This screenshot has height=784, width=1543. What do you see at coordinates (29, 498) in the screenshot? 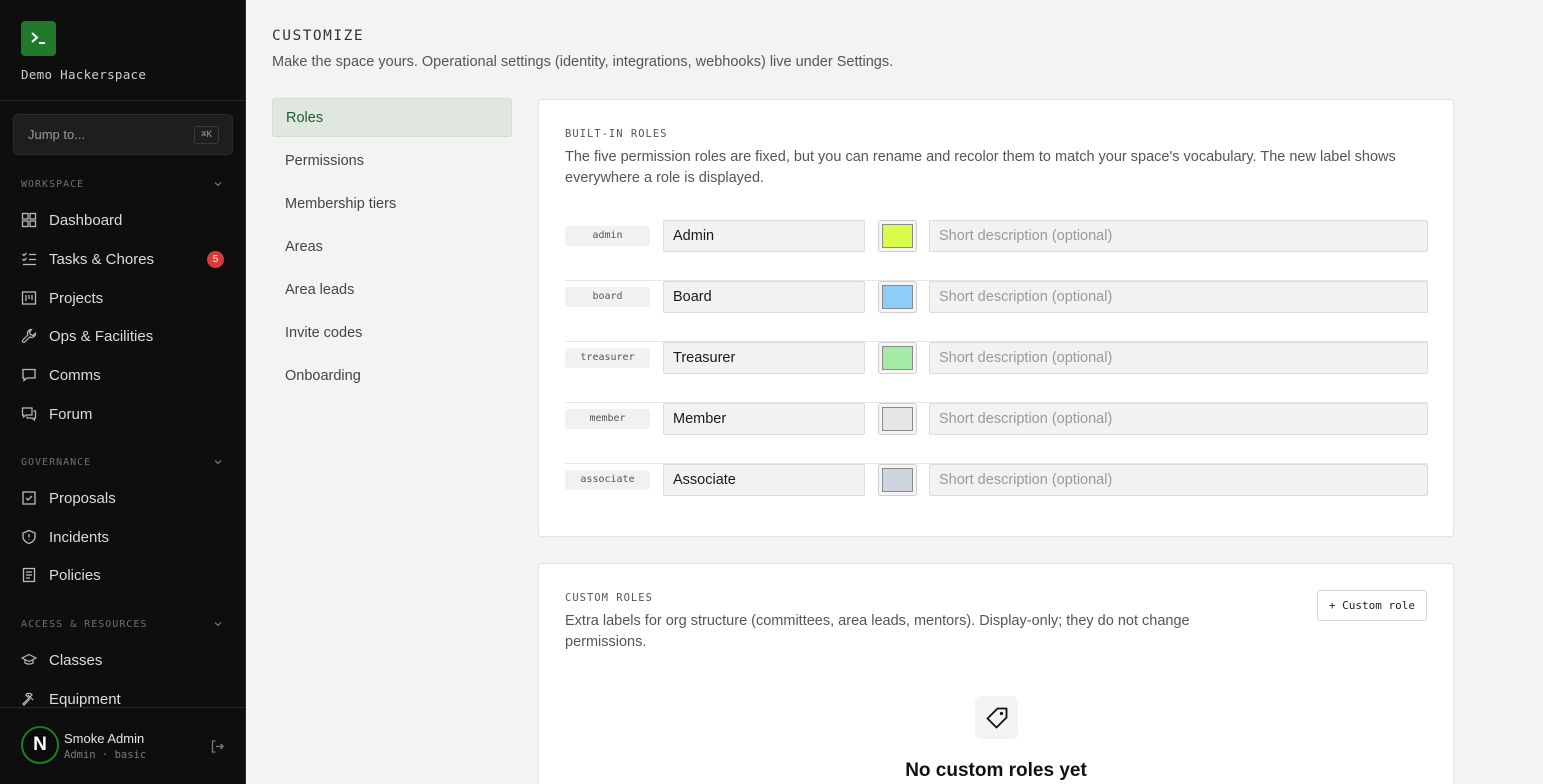
I see `proposals-icon` at bounding box center [29, 498].